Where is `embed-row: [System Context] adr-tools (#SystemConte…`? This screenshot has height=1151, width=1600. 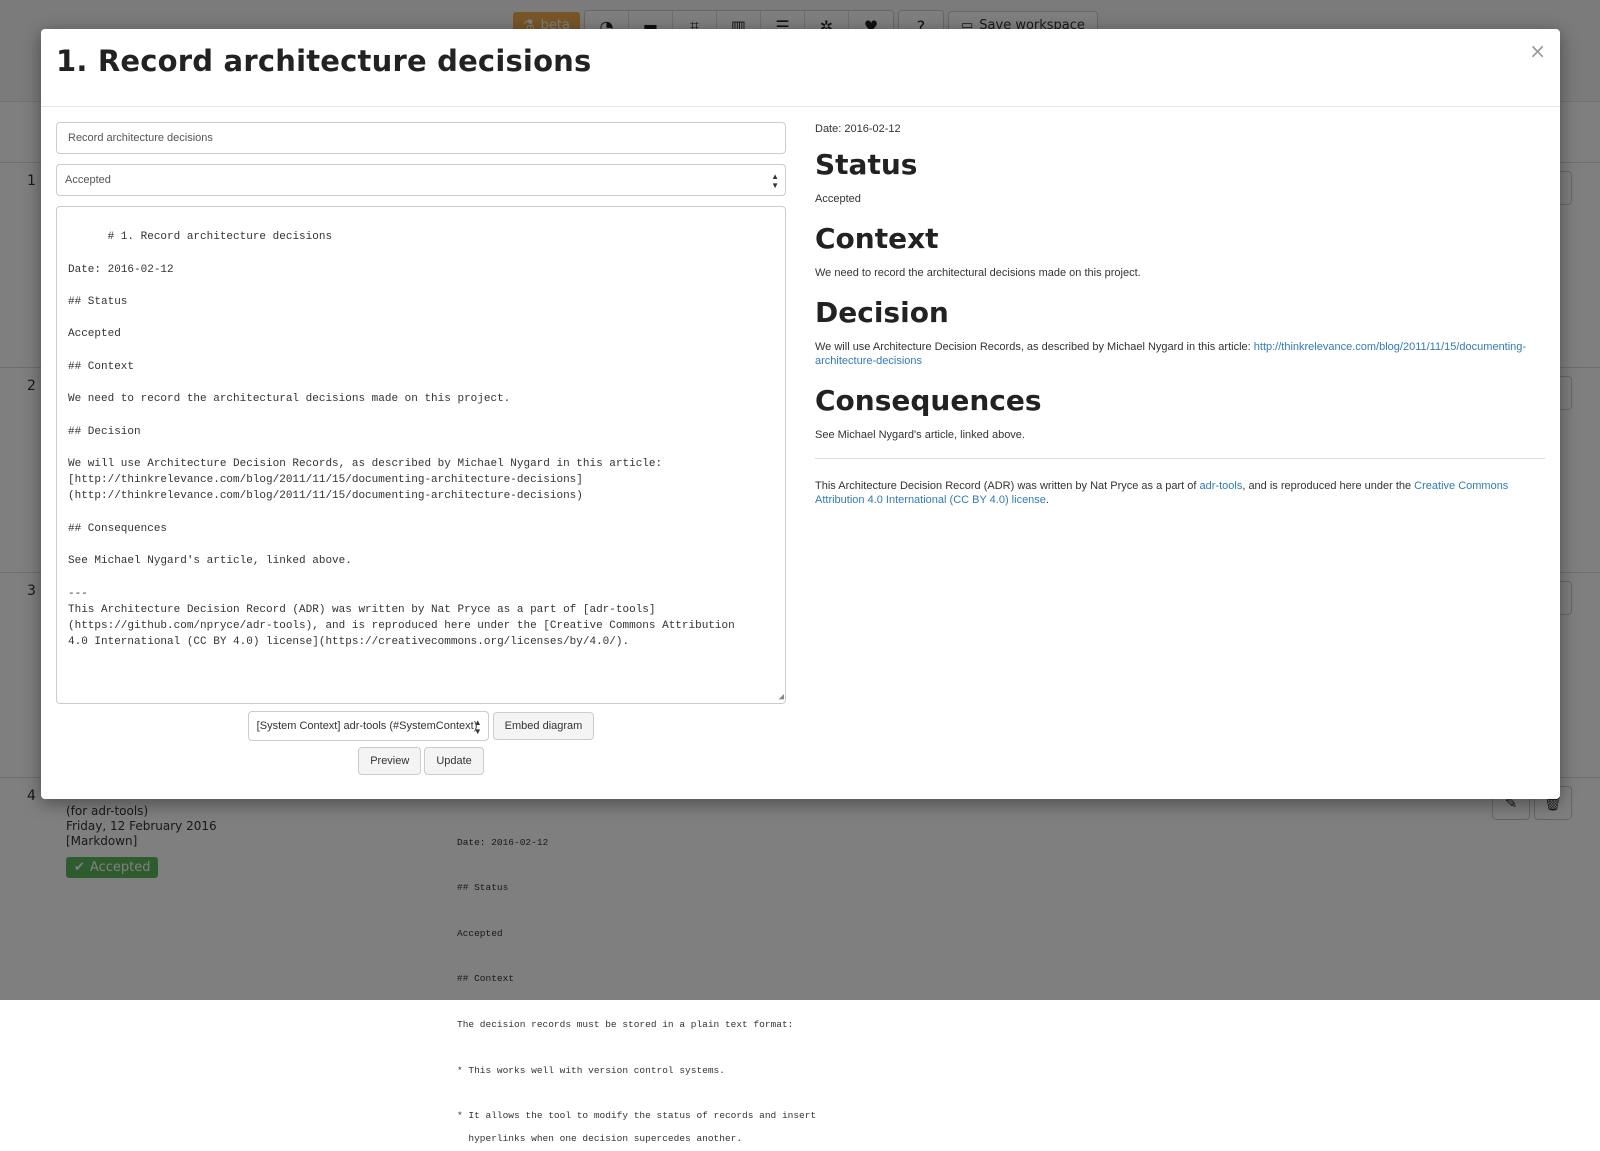
embed-row: [System Context] adr-tools (#SystemConte… is located at coordinates (421, 726).